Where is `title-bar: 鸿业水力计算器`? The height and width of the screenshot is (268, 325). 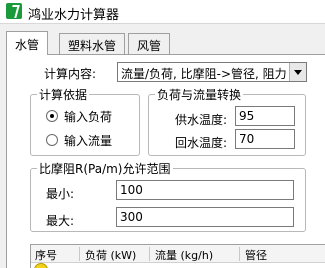
title-bar: 鸿业水力计算器 is located at coordinates (162, 12).